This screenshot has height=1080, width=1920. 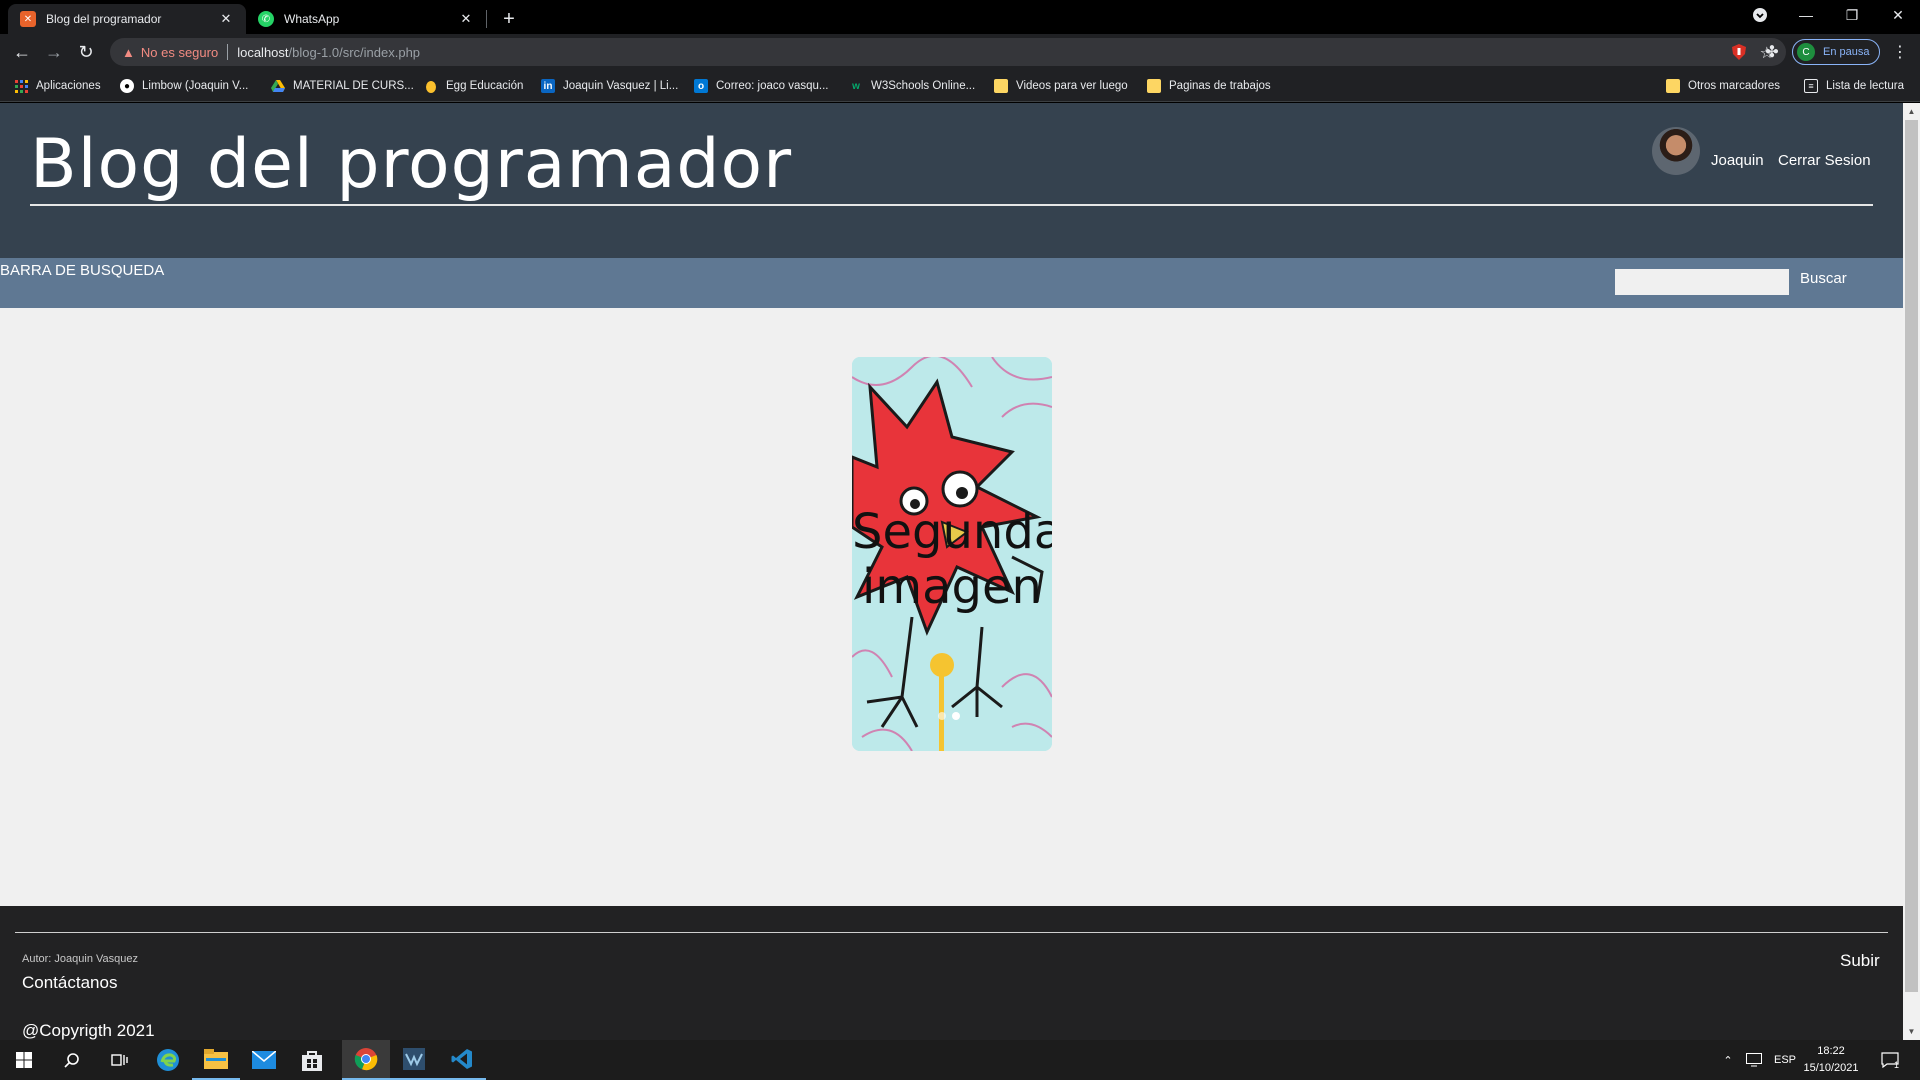 I want to click on tab-blog: ✕ Blog del programador ✕, so click(x=127, y=19).